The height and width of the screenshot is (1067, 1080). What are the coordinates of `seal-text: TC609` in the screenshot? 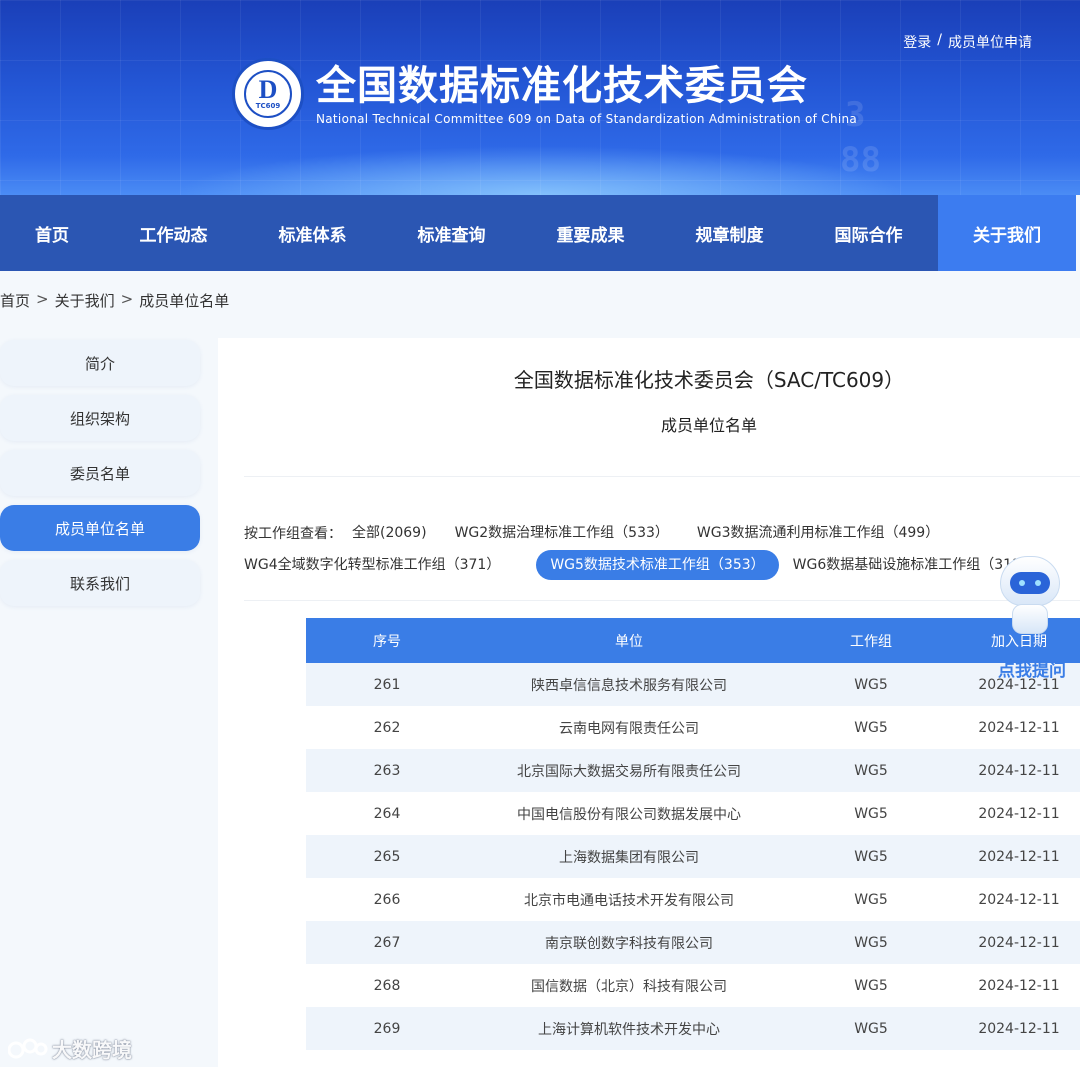 It's located at (268, 106).